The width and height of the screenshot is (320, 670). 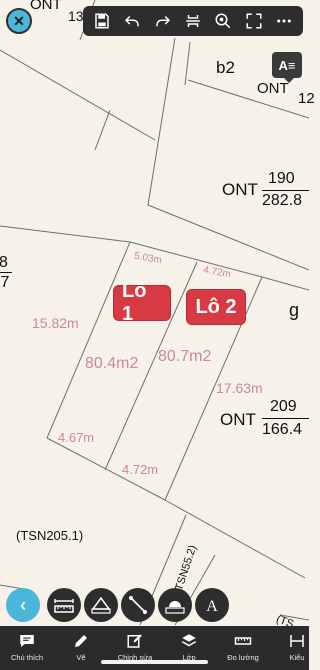 I want to click on style-icon, so click(x=297, y=641).